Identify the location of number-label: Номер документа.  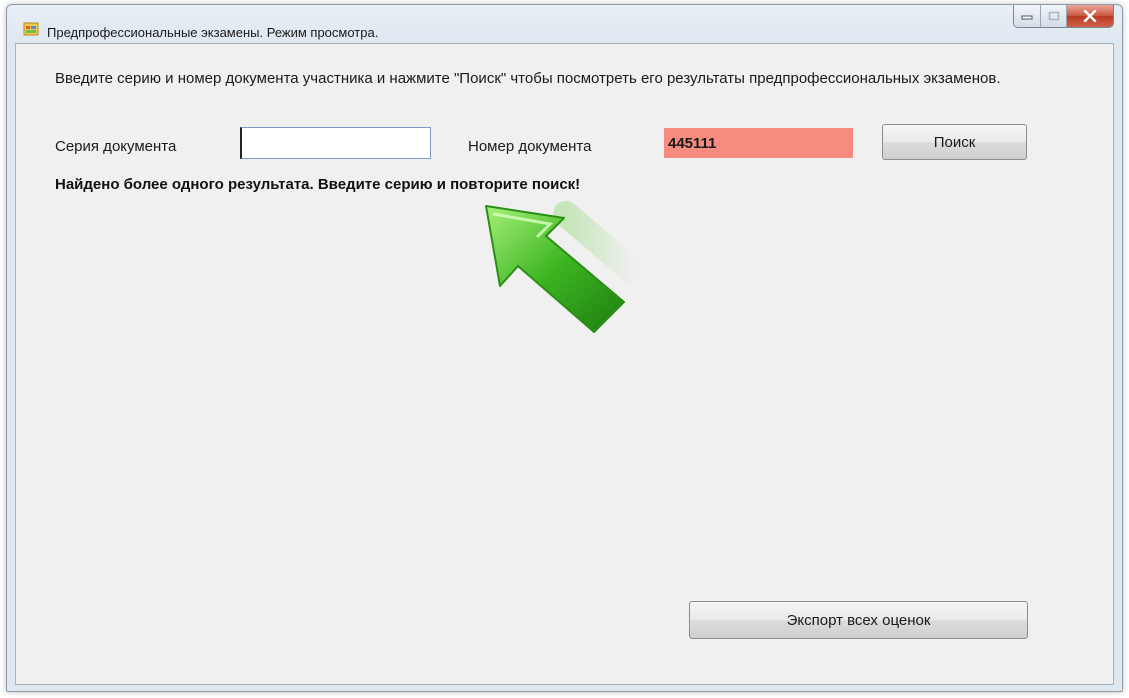
(530, 146).